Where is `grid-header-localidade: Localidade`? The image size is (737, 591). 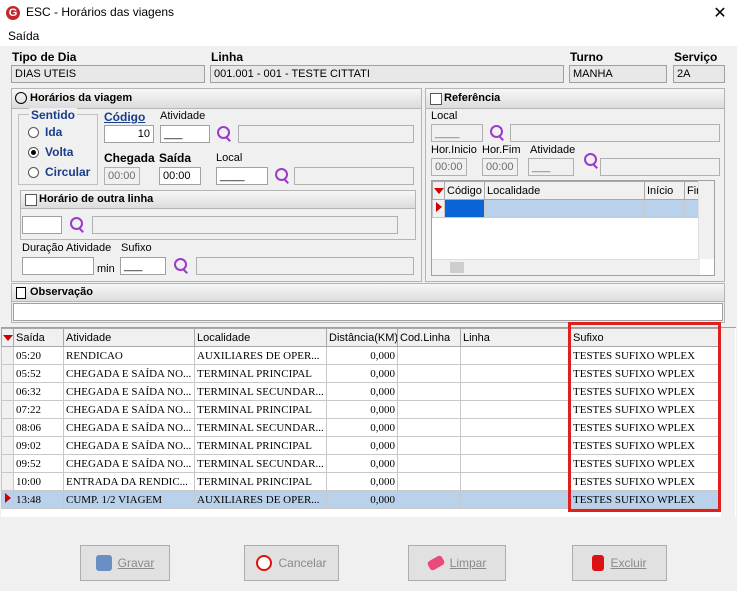 grid-header-localidade: Localidade is located at coordinates (260, 337).